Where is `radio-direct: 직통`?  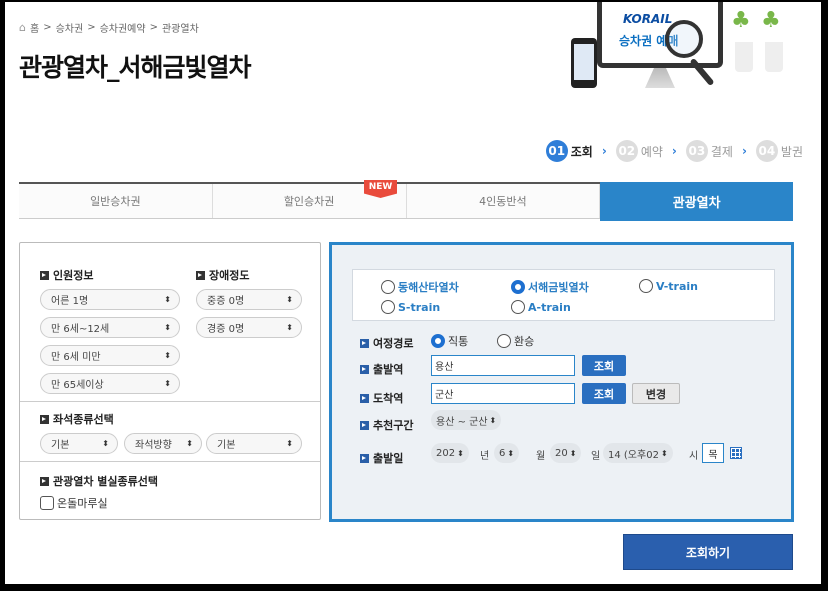 radio-direct: 직통 is located at coordinates (449, 341).